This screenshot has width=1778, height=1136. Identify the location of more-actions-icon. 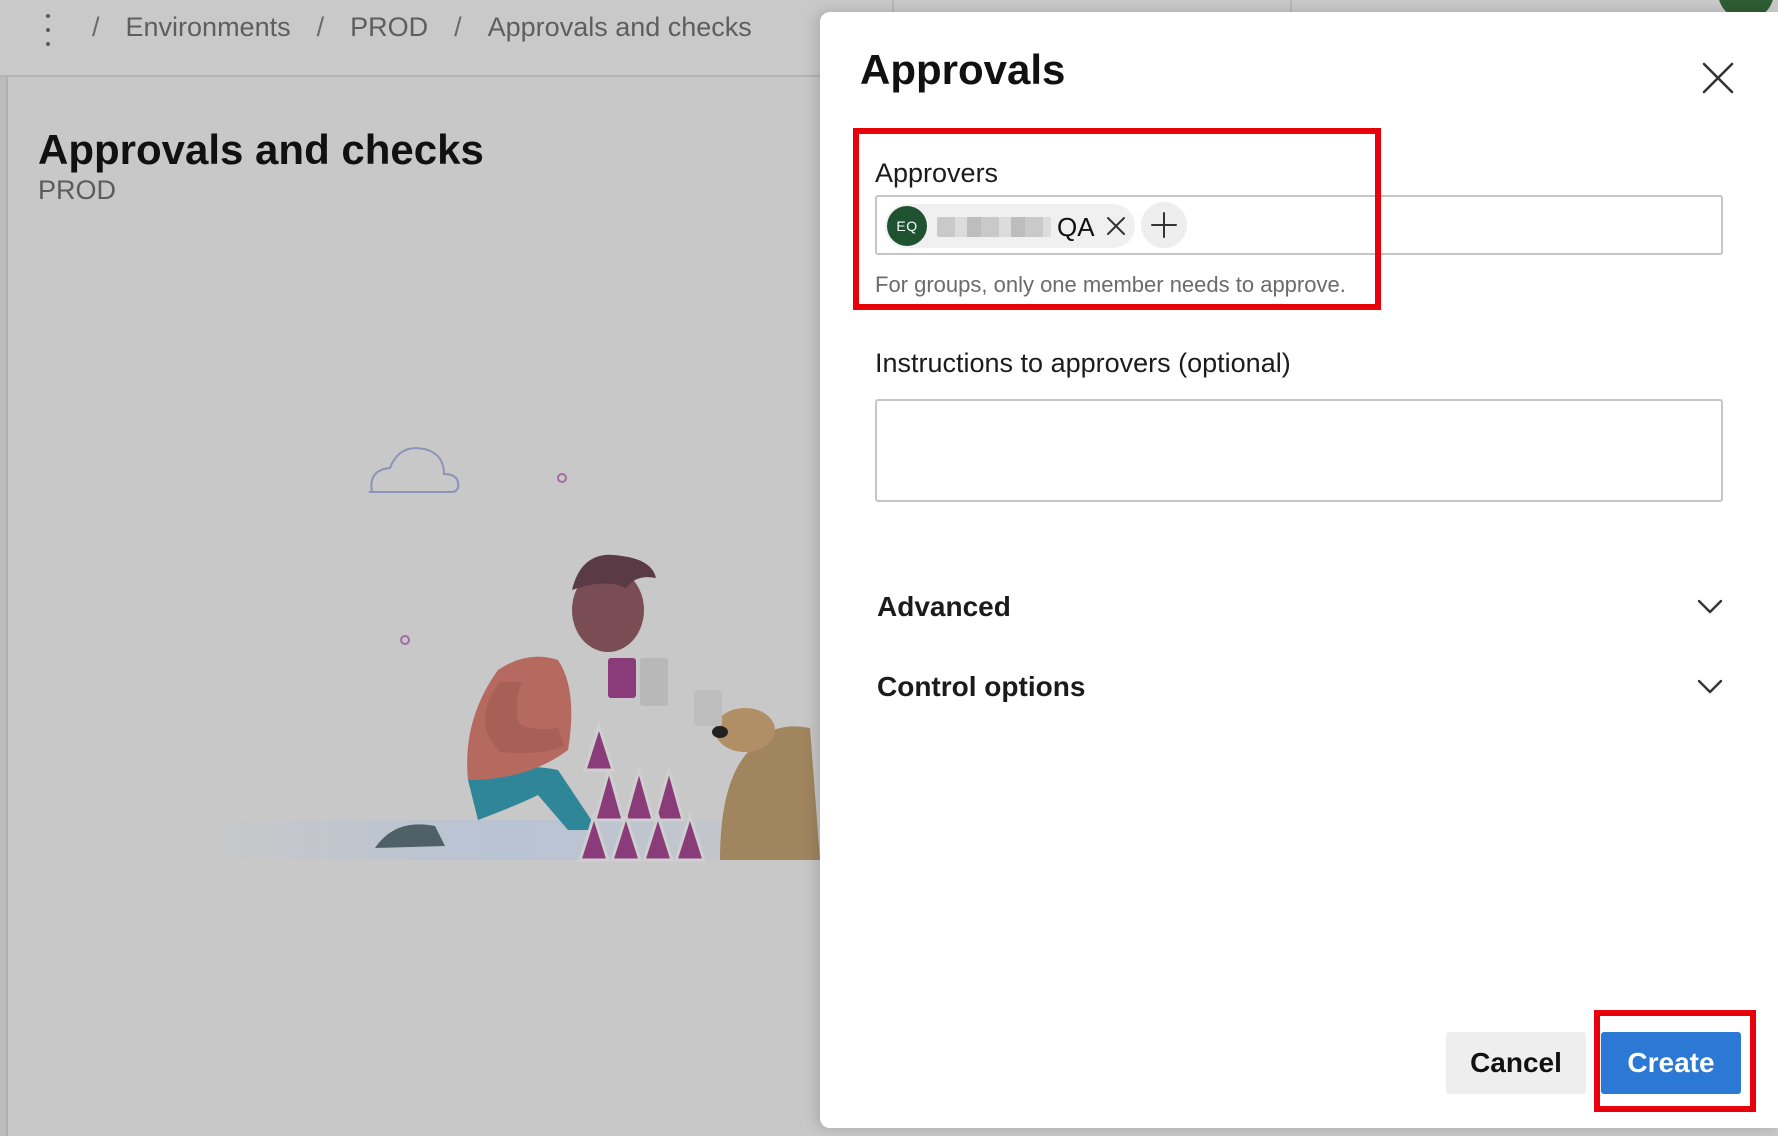
(48, 30).